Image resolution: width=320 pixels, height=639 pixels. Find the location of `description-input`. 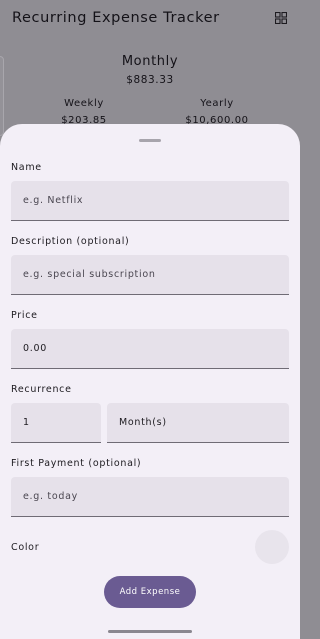

description-input is located at coordinates (150, 274).